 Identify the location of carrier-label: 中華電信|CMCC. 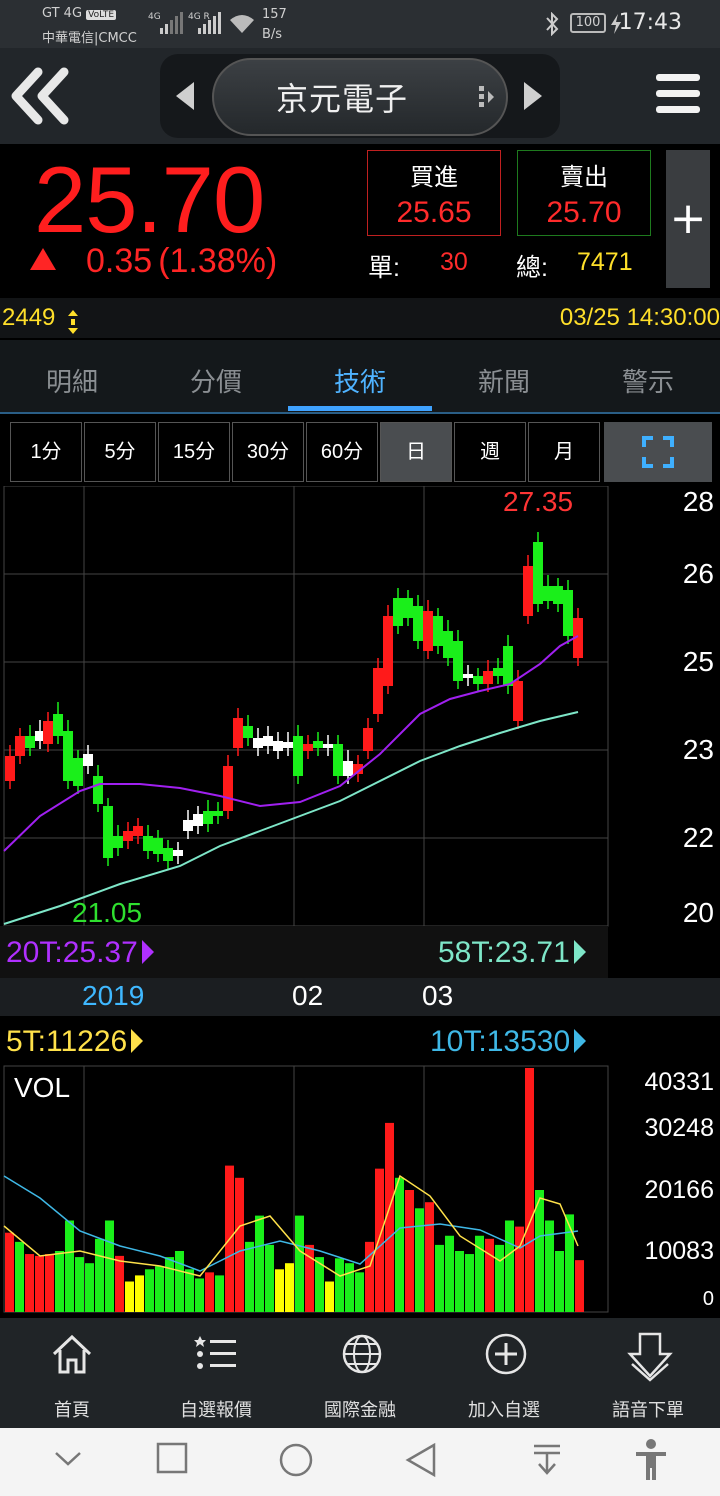
(89, 38).